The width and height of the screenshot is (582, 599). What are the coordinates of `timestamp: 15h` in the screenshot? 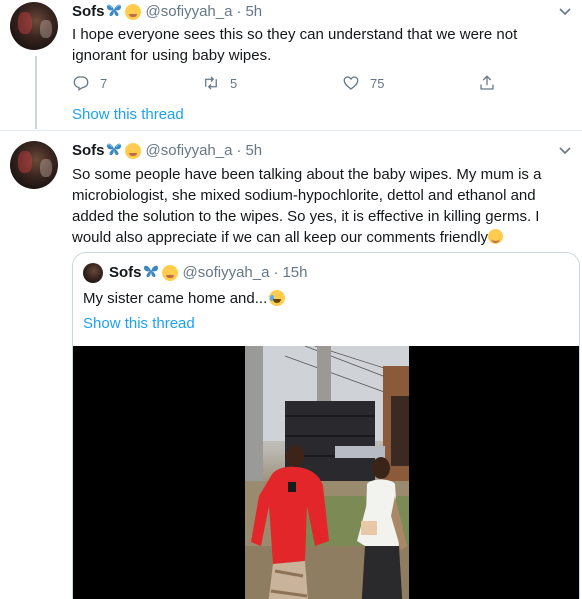 It's located at (295, 272).